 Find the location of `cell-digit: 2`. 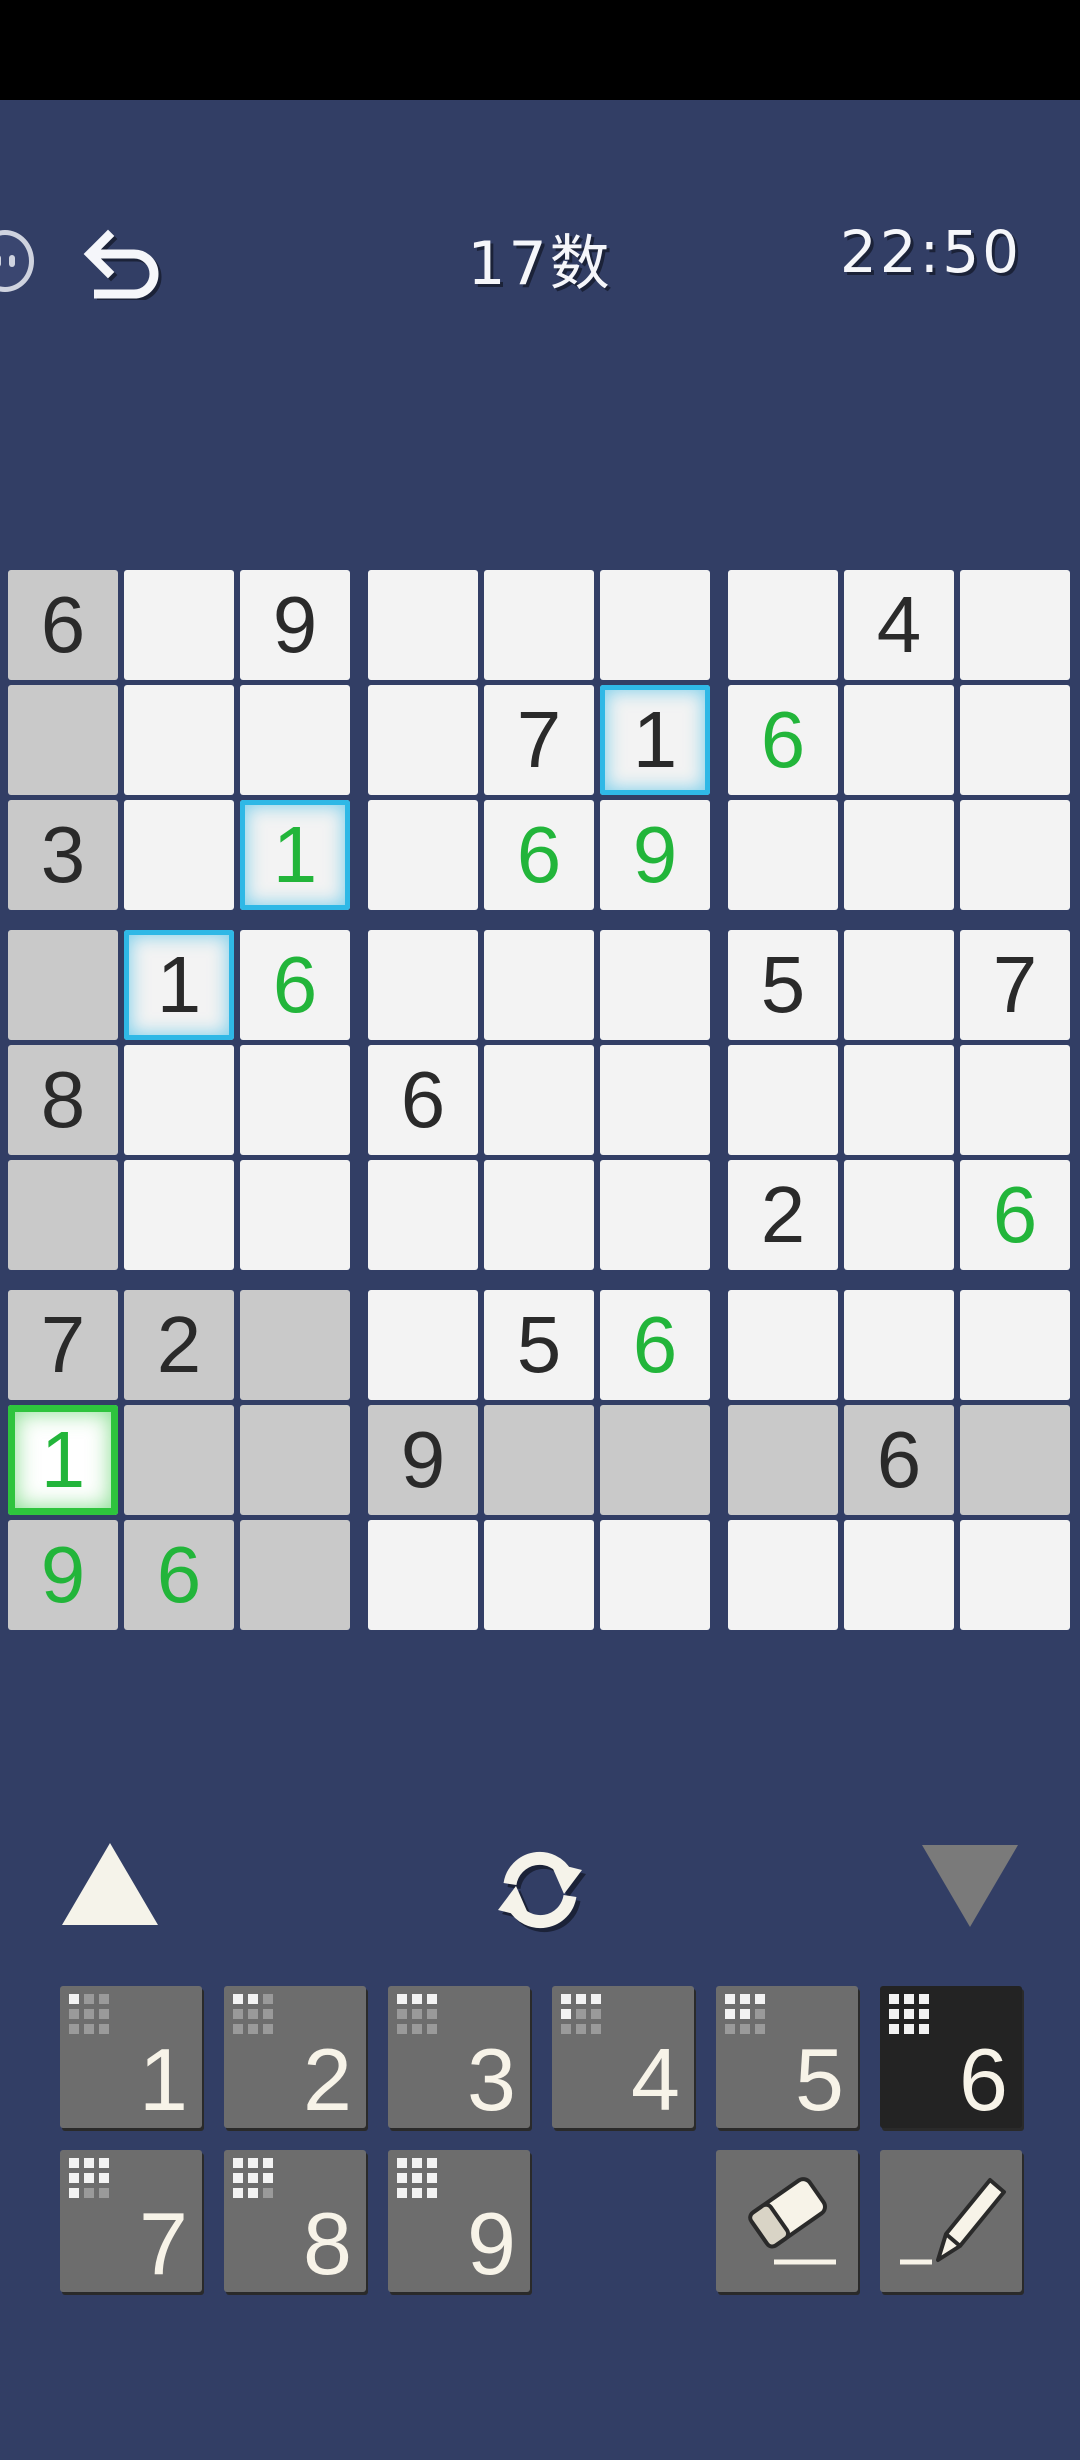

cell-digit: 2 is located at coordinates (179, 1344).